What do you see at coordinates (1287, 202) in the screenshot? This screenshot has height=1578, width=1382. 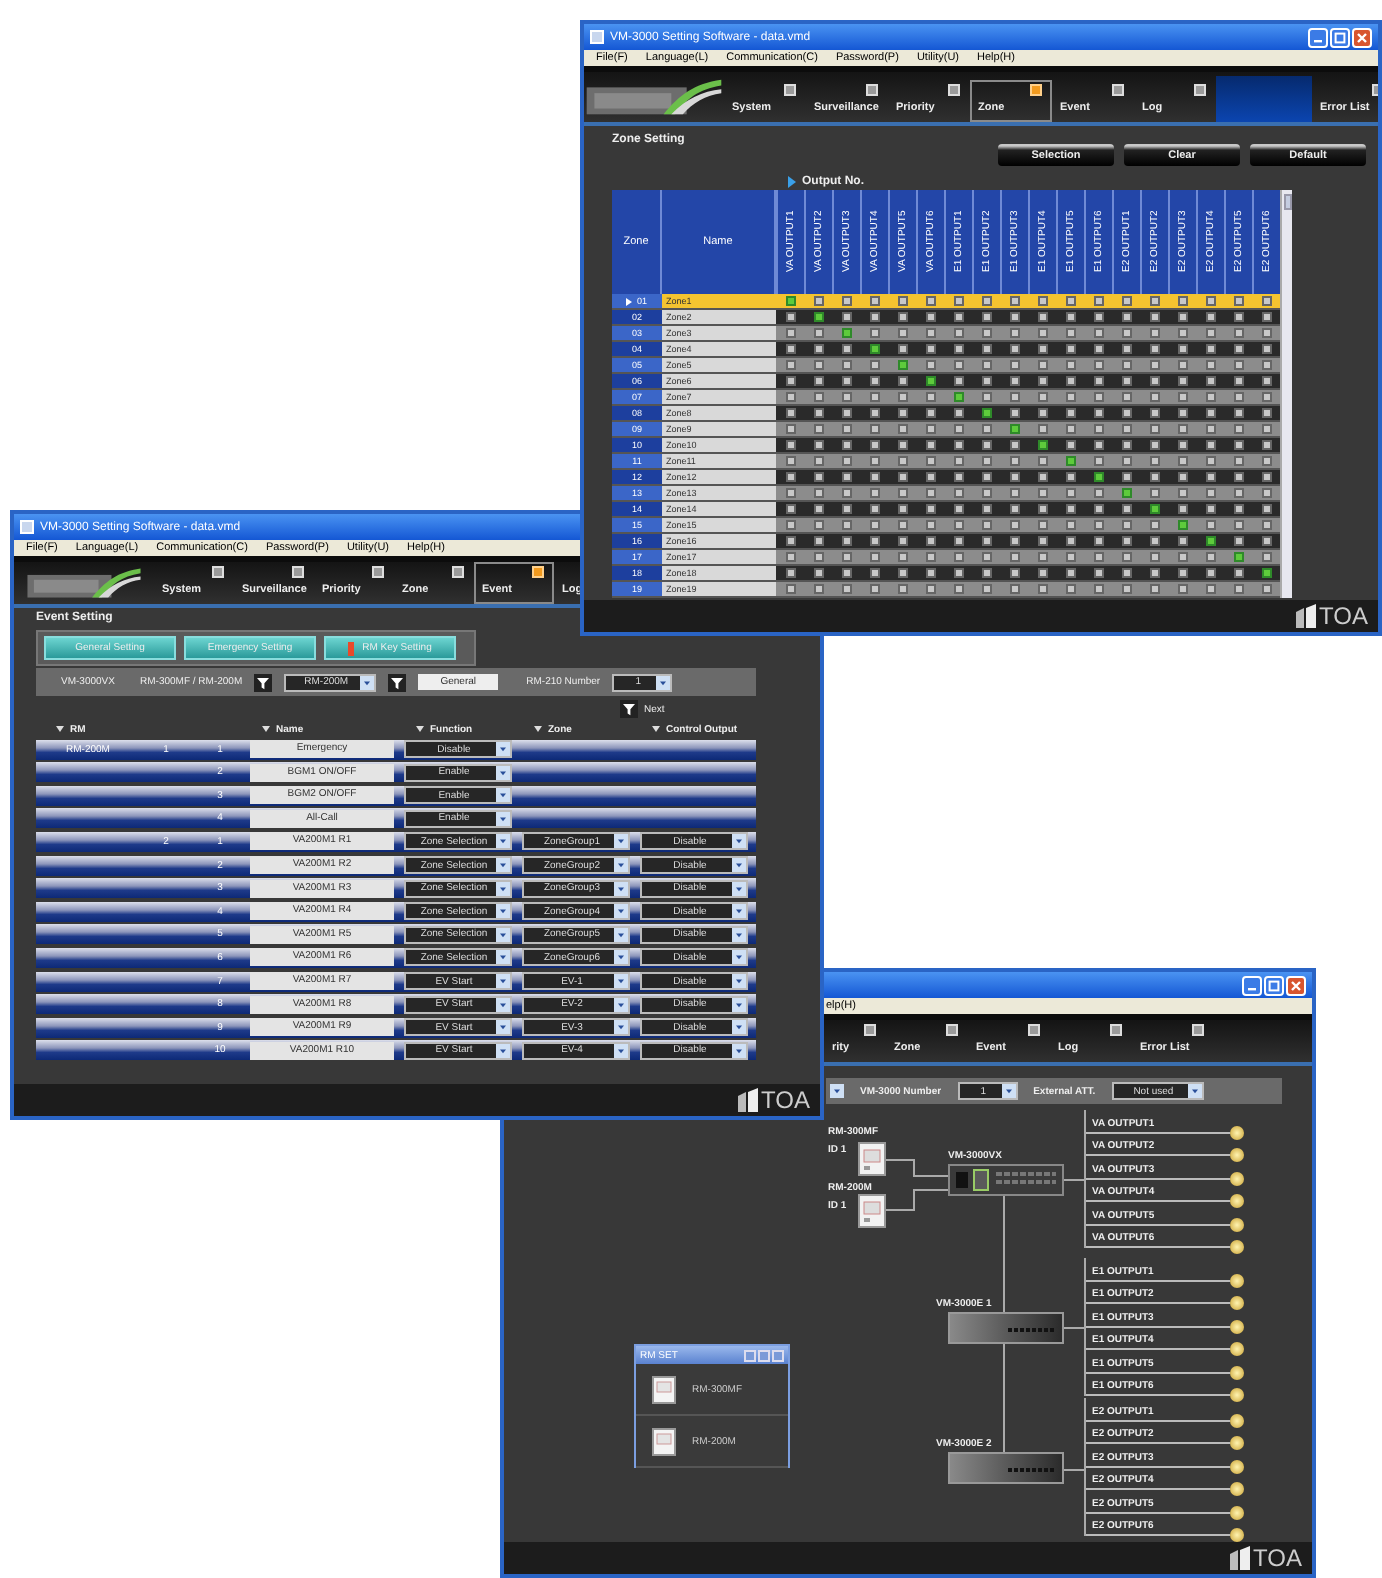 I see `scroll-thumb` at bounding box center [1287, 202].